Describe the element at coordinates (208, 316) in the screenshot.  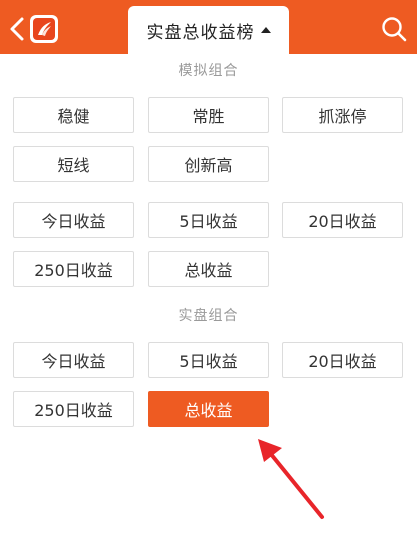
I see `section-label-real: 实盘组合` at that location.